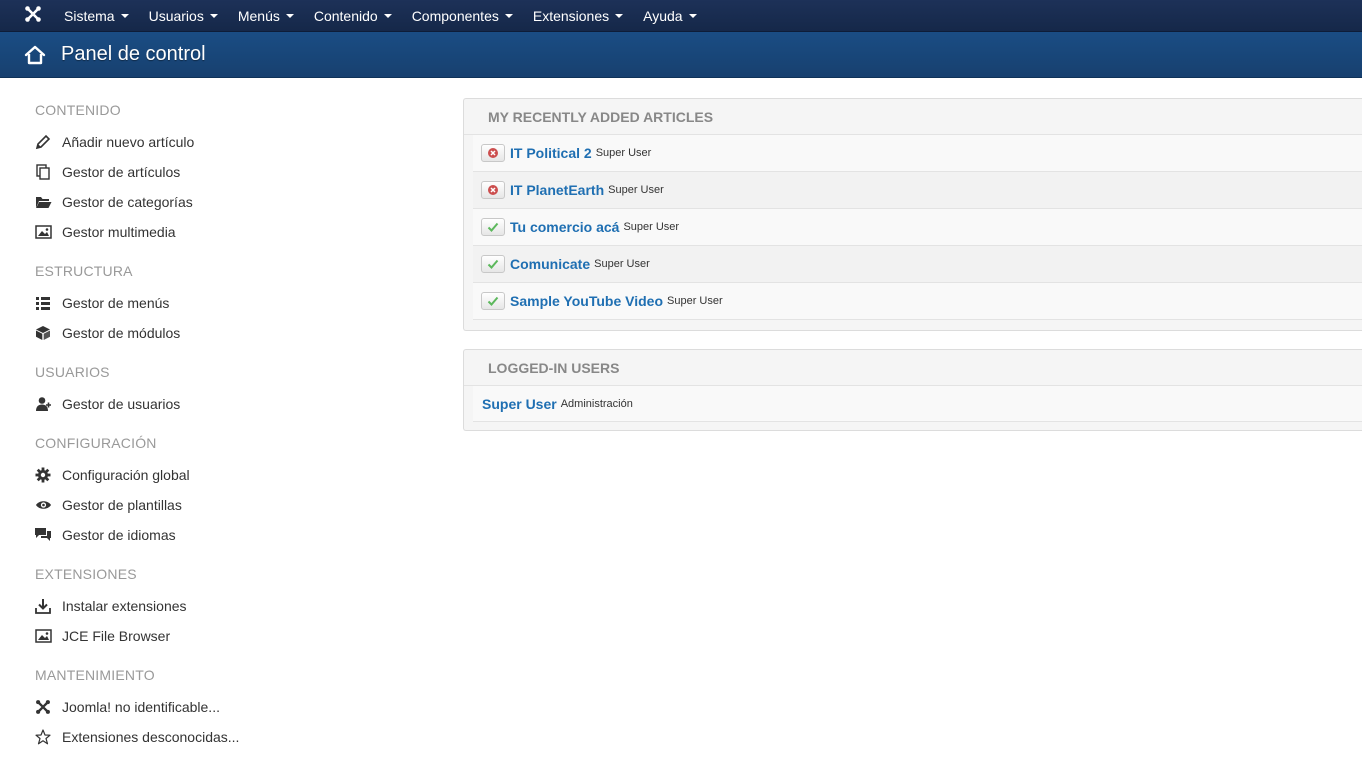  I want to click on sidebar-item-users: Gestor de usuarios, so click(107, 404).